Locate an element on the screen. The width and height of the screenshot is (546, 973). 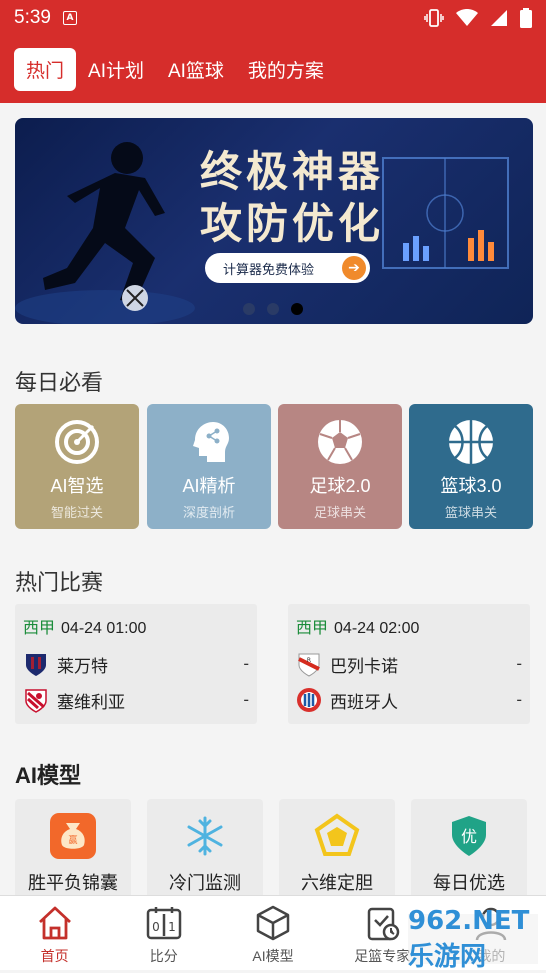
banner-cta-button: 计算器免费体验 ➔ is located at coordinates (287, 268).